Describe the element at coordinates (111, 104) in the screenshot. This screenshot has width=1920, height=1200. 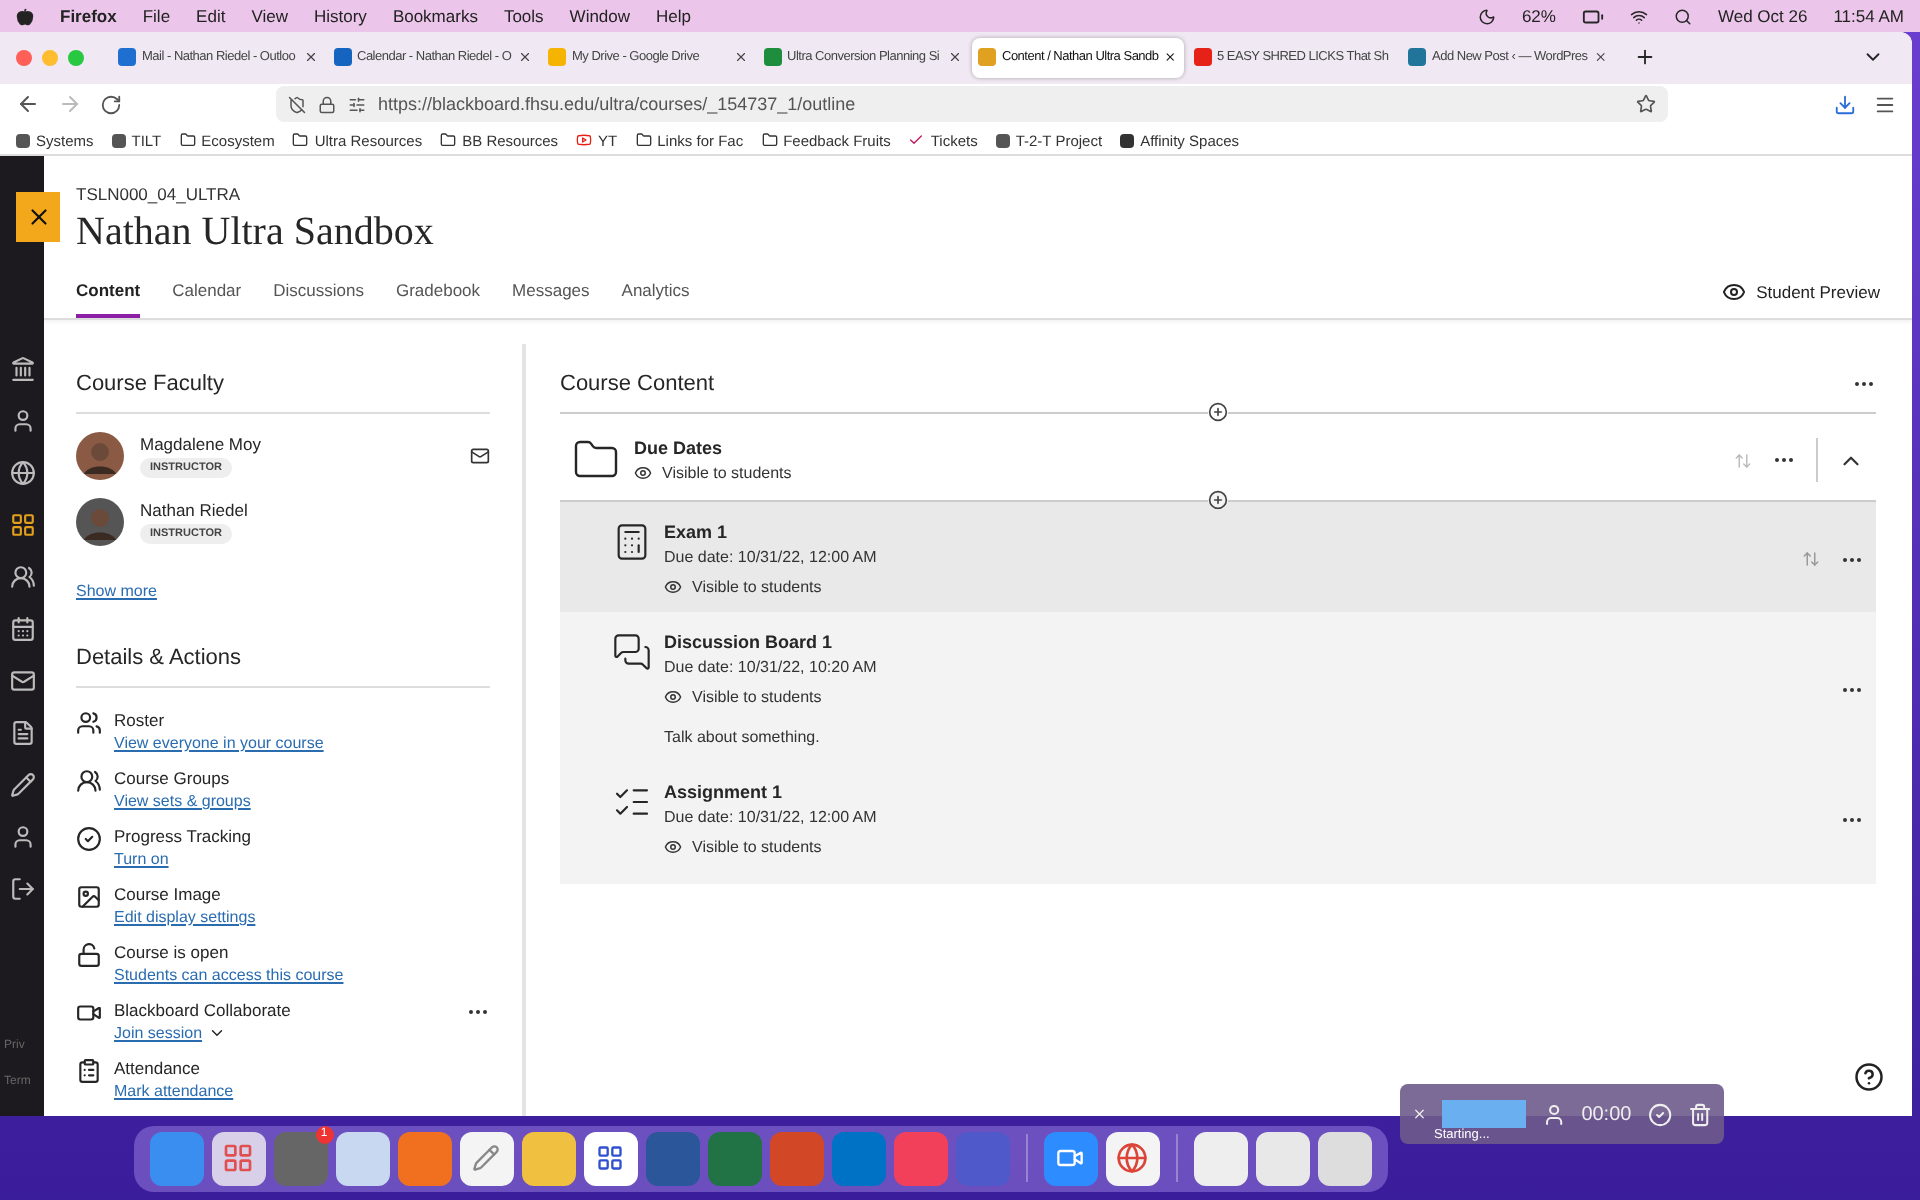
I see `reload-icon` at that location.